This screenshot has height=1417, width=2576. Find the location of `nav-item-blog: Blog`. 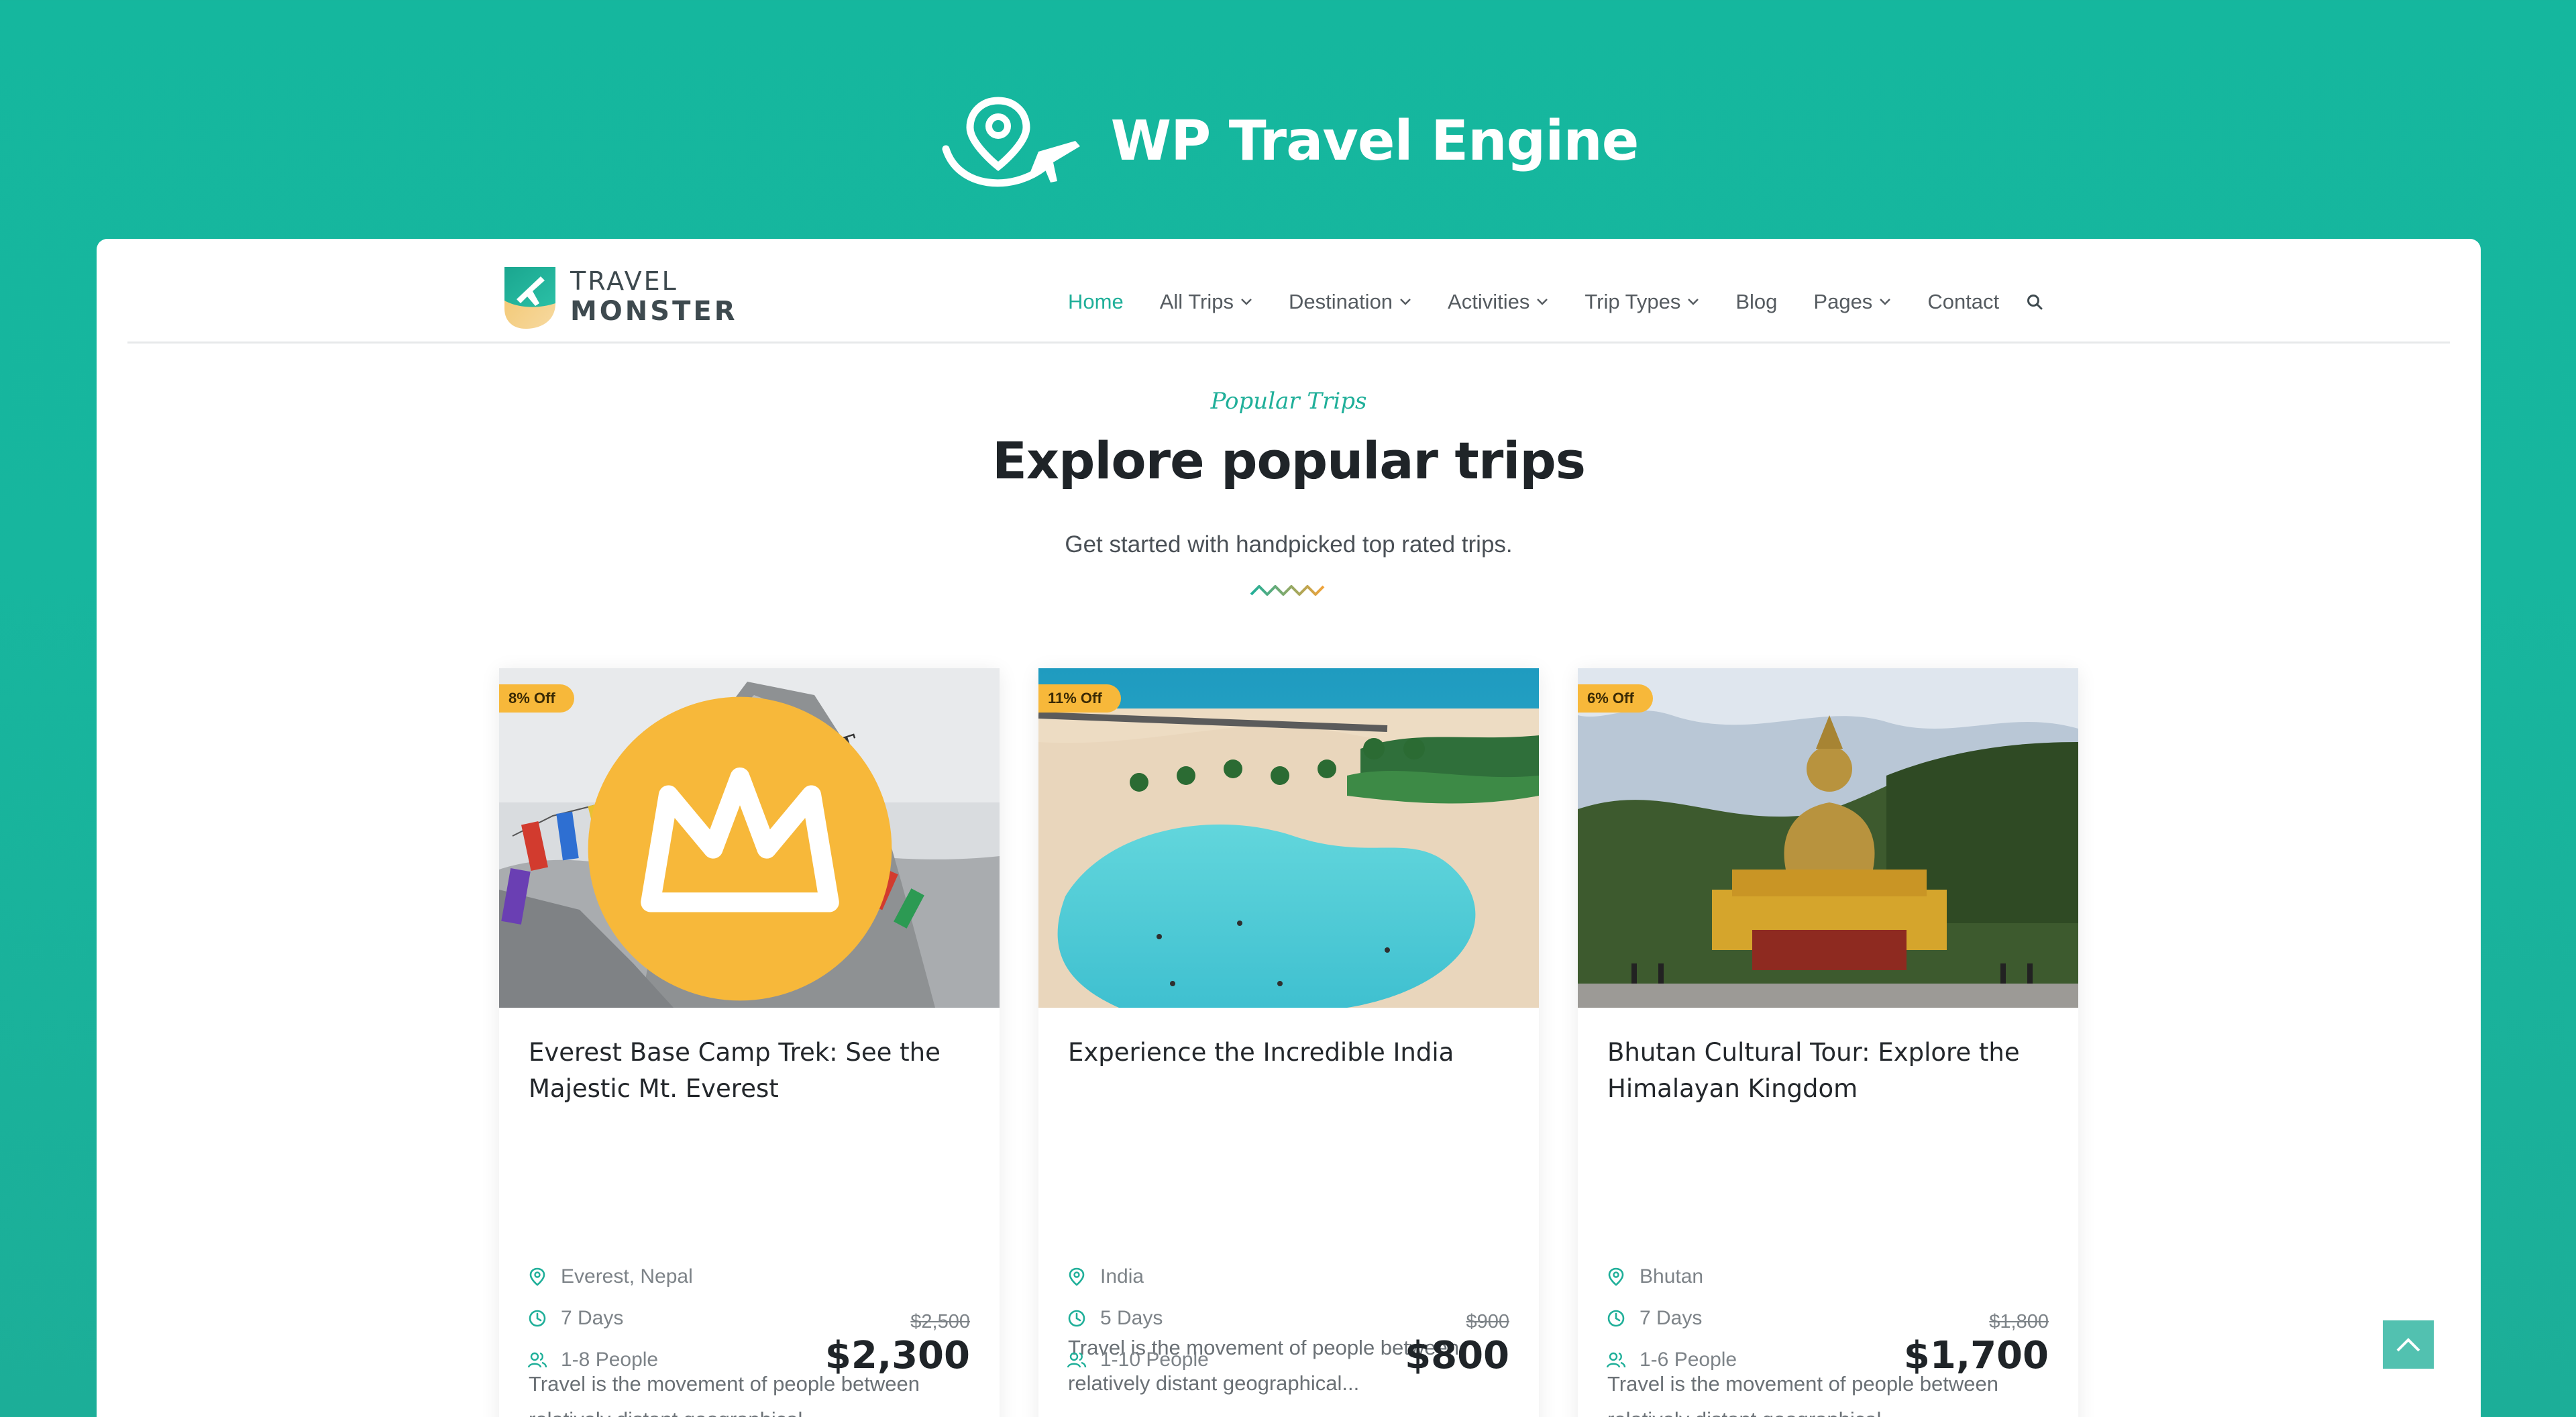

nav-item-blog: Blog is located at coordinates (1756, 302).